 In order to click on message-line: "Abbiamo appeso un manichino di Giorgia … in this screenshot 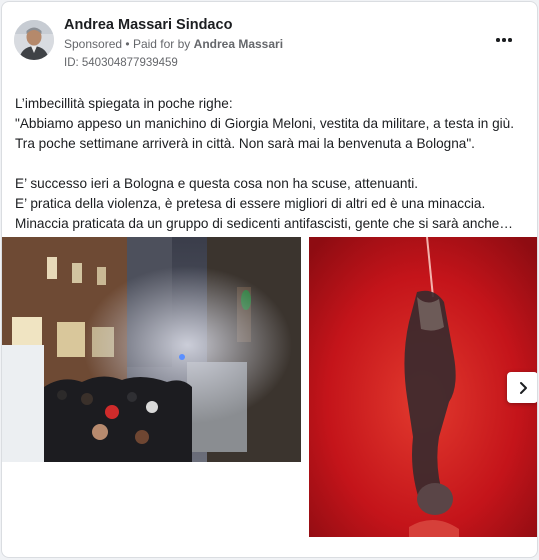, I will do `click(264, 123)`.